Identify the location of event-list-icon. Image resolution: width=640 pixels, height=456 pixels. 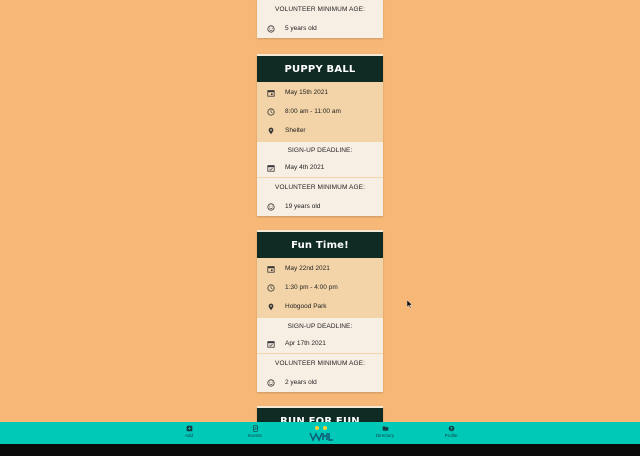
(255, 428).